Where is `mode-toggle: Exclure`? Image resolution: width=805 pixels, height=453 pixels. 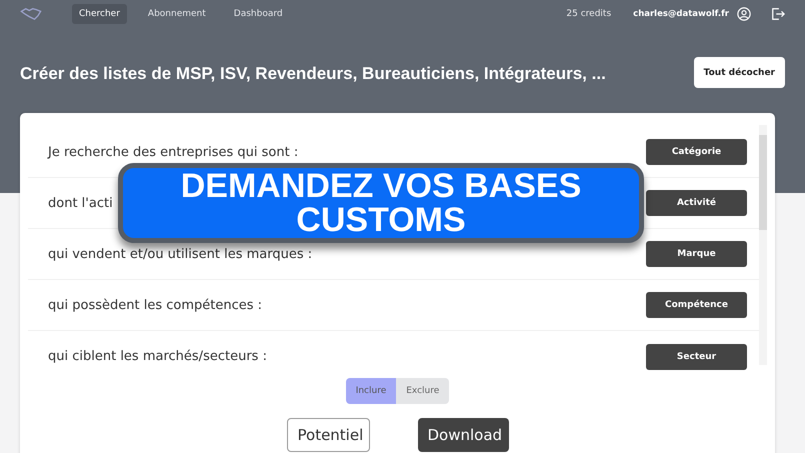 mode-toggle: Exclure is located at coordinates (423, 391).